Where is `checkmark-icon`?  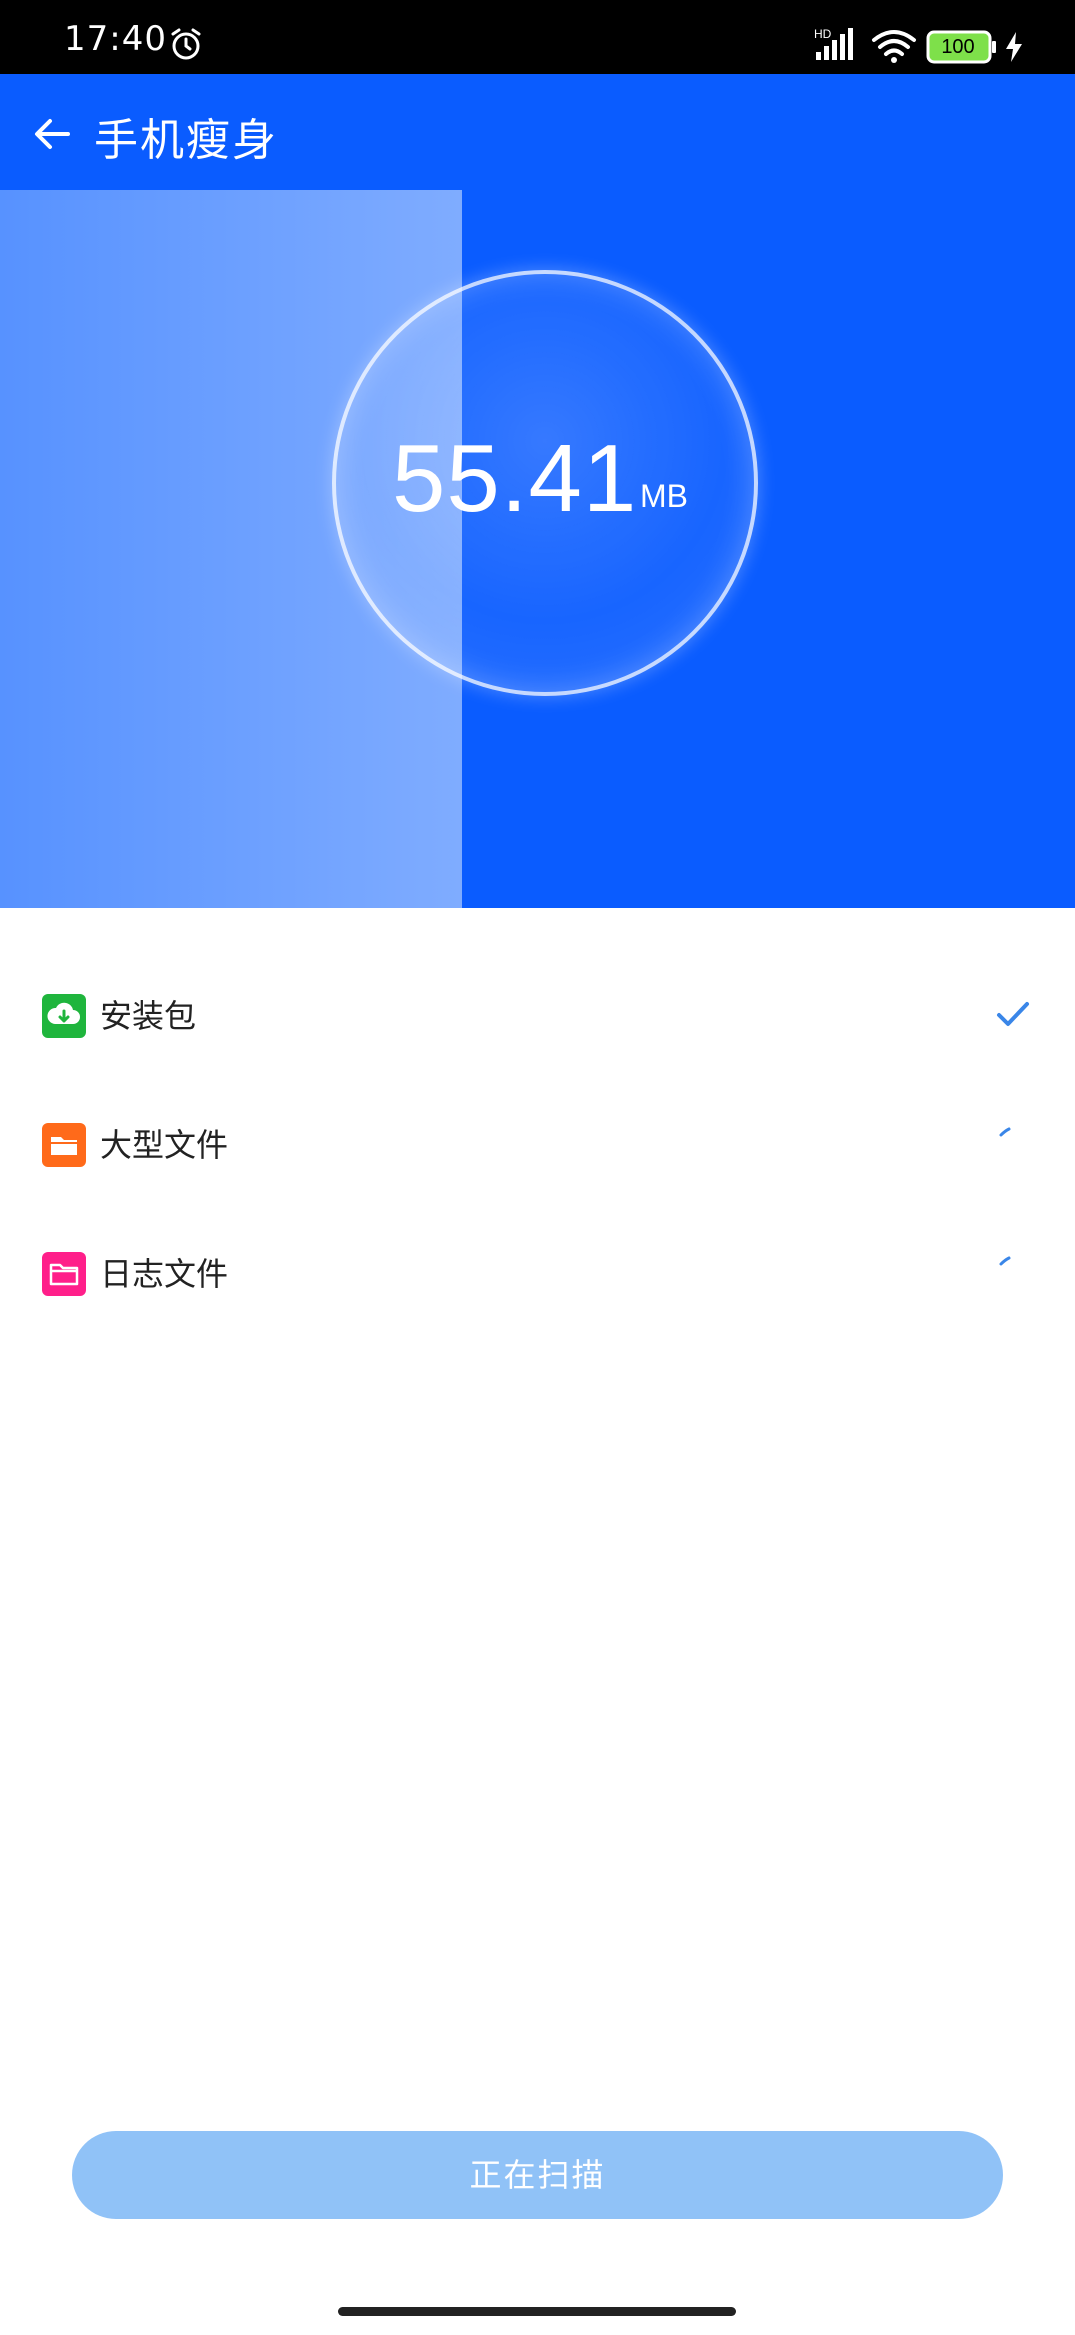
checkmark-icon is located at coordinates (1013, 1014).